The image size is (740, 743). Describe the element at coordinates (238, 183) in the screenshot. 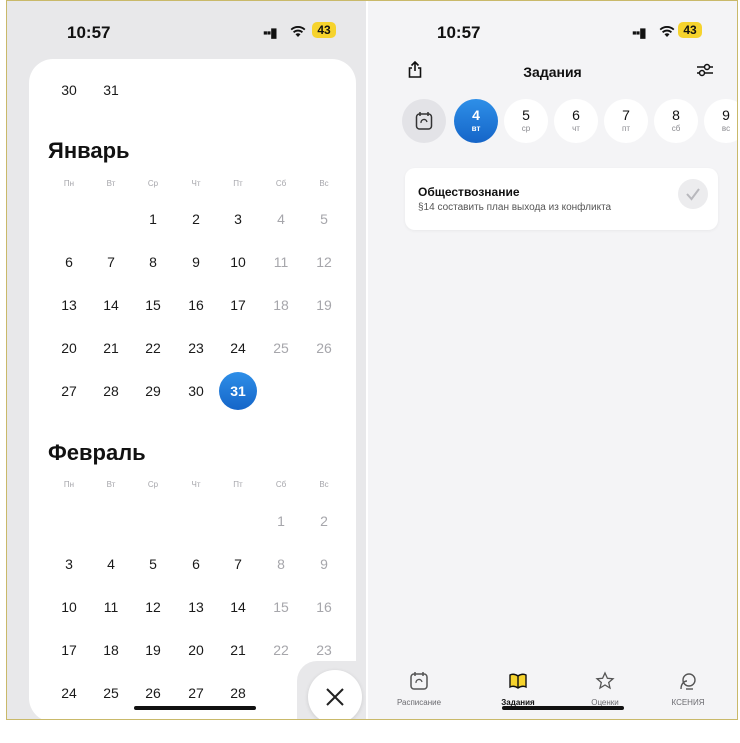

I see `weekday-label: Пт` at that location.